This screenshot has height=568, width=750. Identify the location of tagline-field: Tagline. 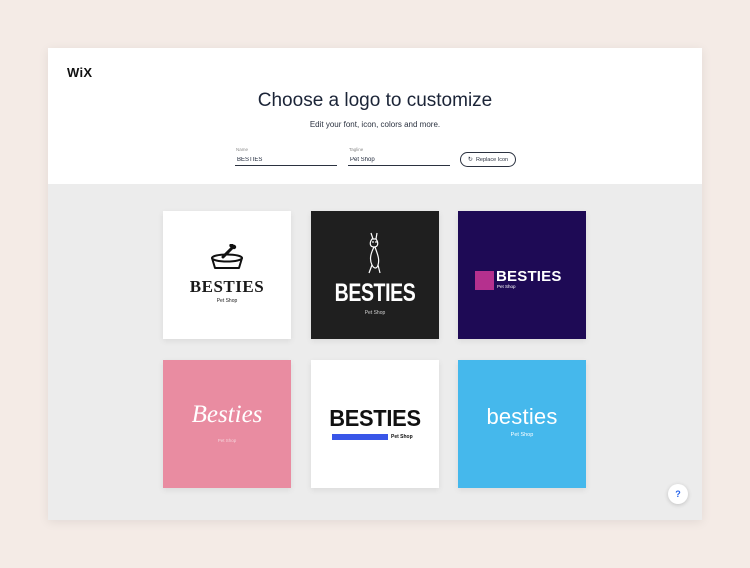
(399, 157).